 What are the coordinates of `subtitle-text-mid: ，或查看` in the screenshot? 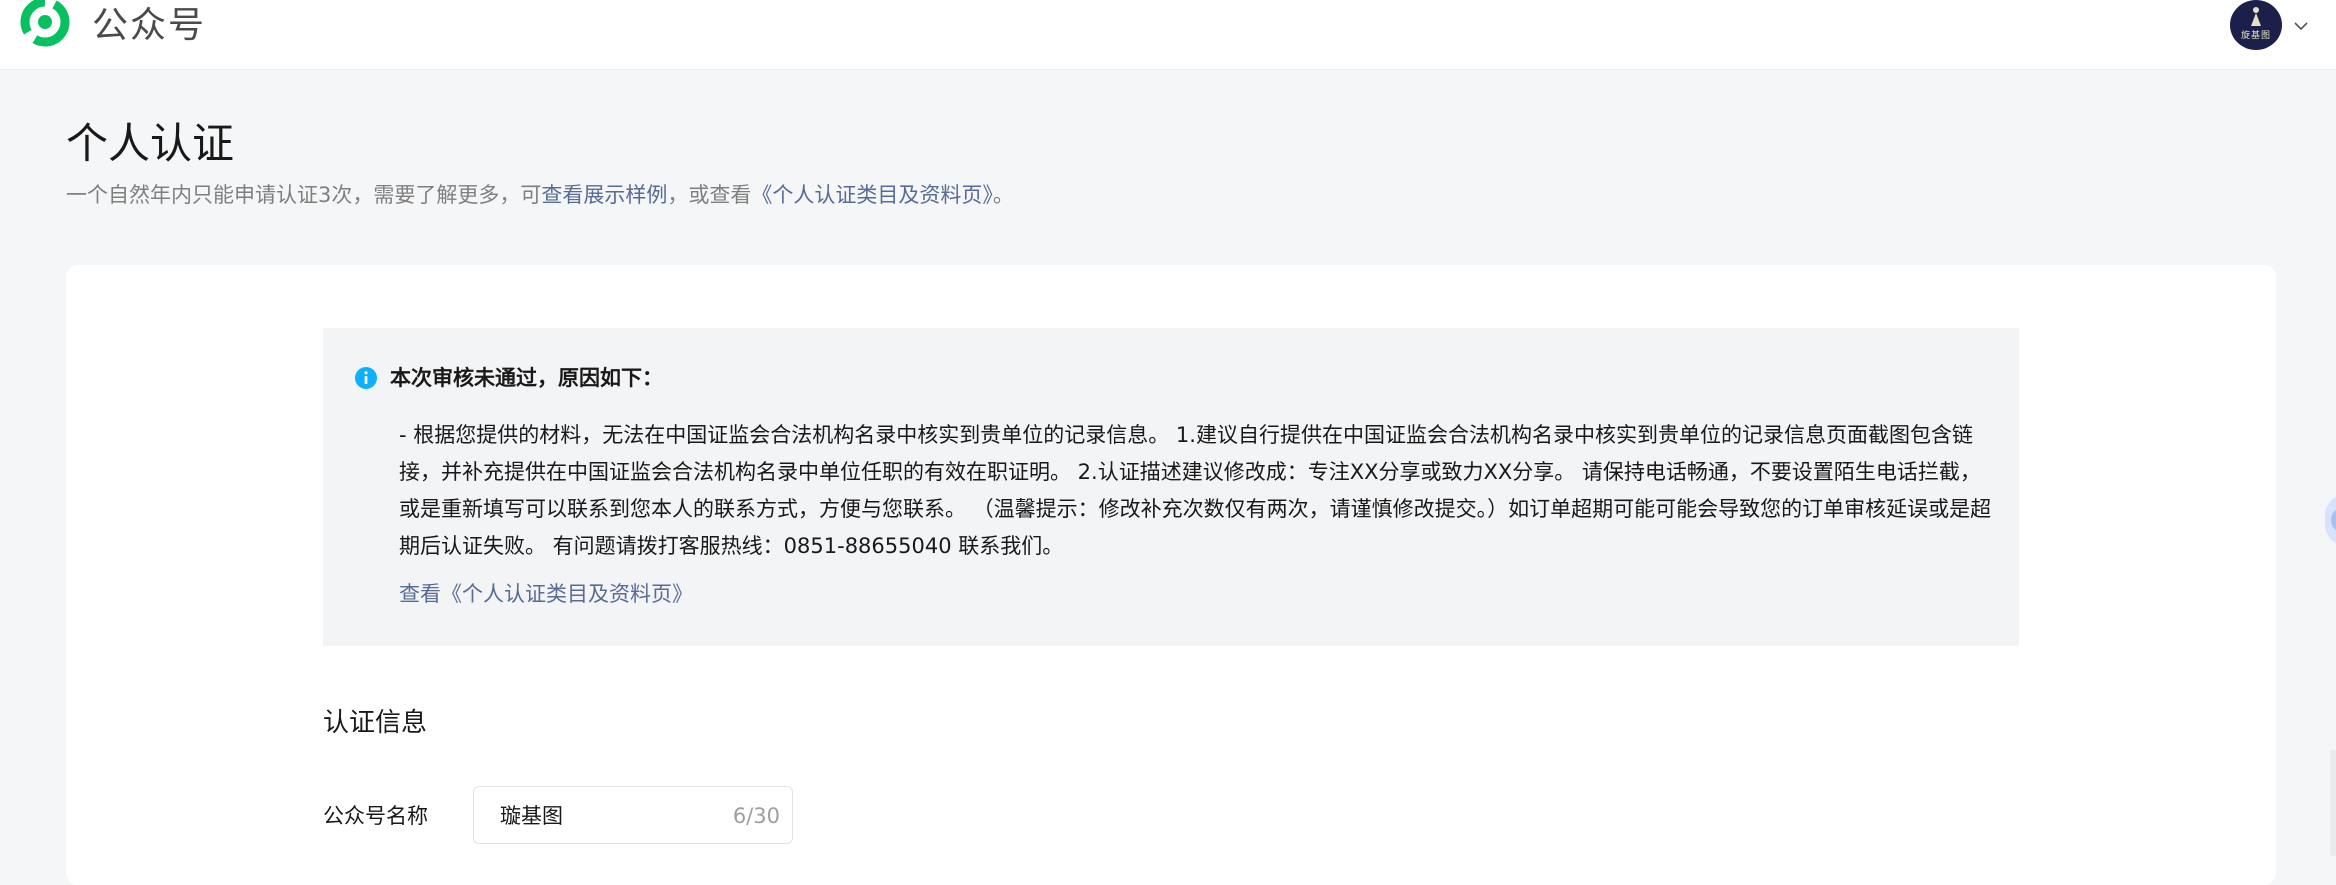 It's located at (709, 195).